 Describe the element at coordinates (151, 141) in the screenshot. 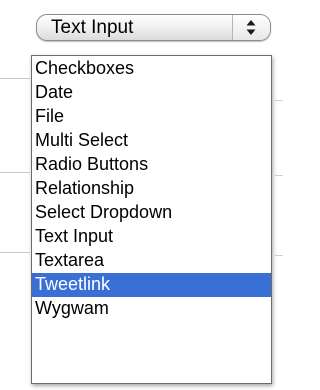

I see `option-multi-select: Multi Select` at that location.